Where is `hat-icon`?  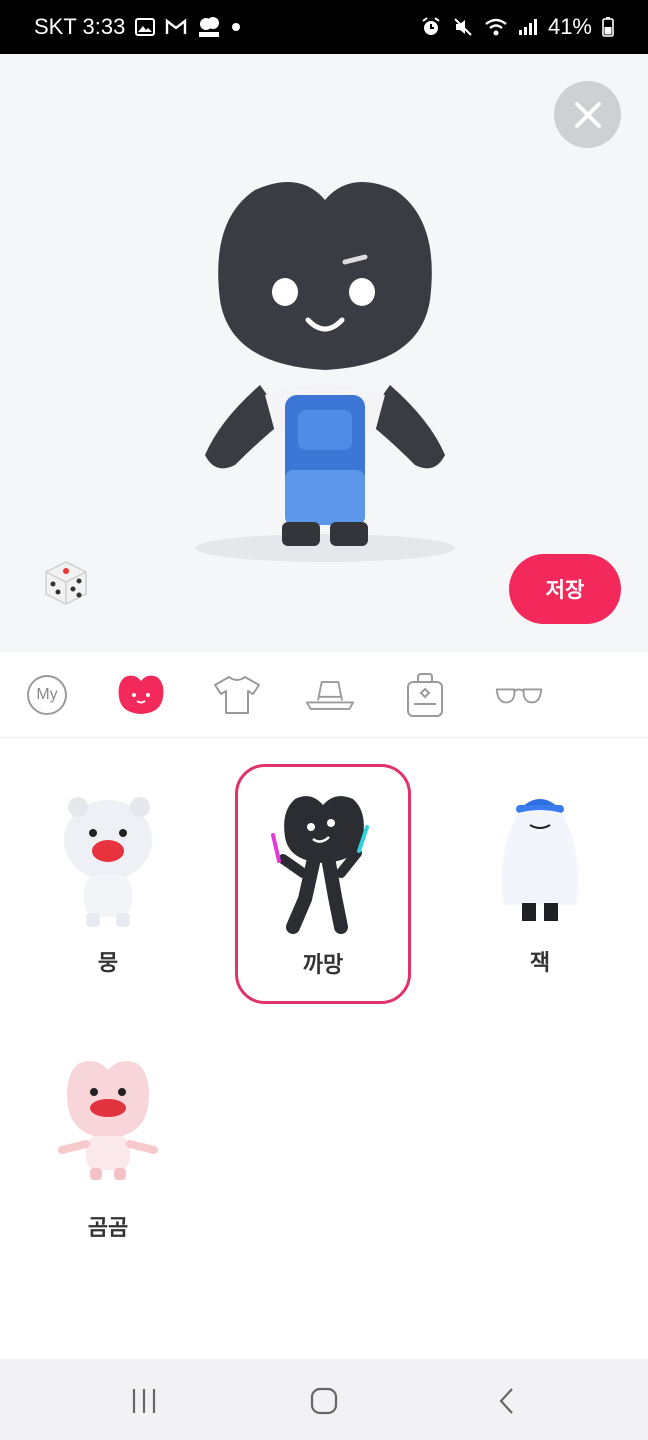 hat-icon is located at coordinates (330, 695).